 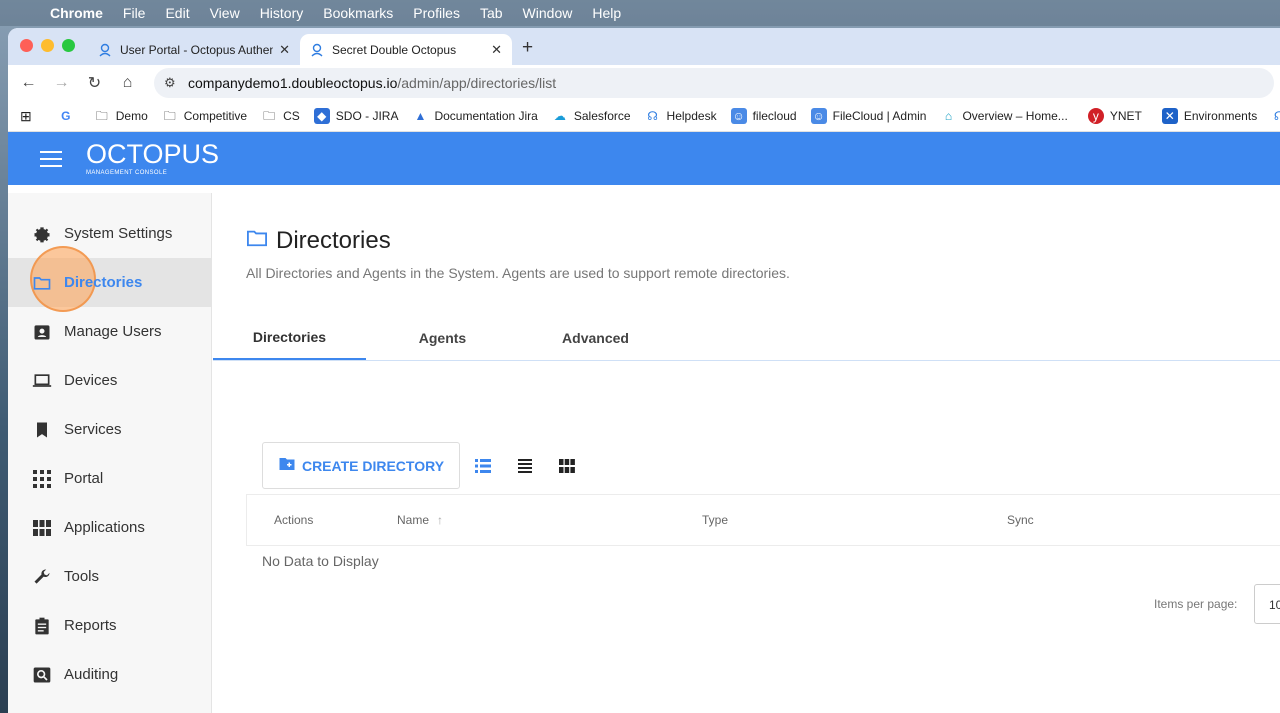 What do you see at coordinates (358, 13) in the screenshot?
I see `menu-bookmarks: Bookmarks` at bounding box center [358, 13].